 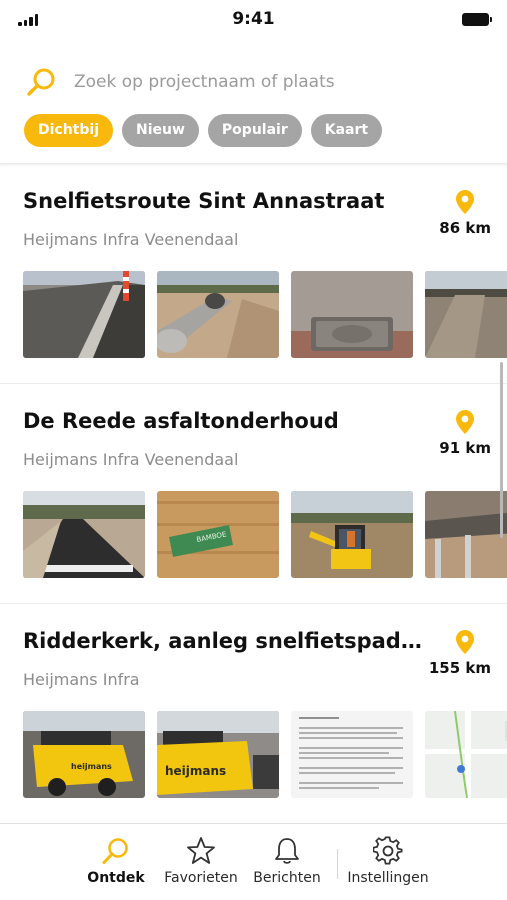 What do you see at coordinates (459, 668) in the screenshot?
I see `project-distance: 155 km` at bounding box center [459, 668].